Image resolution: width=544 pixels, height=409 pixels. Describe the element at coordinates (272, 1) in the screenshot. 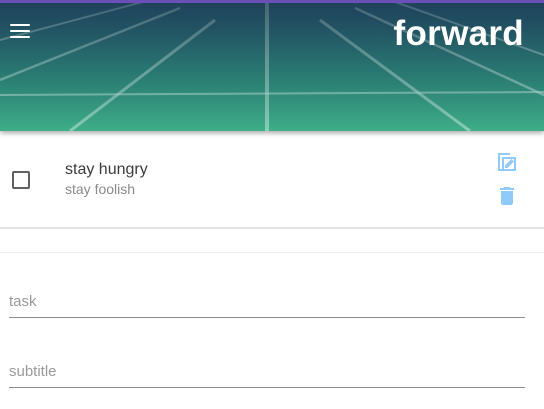

I see `header-top-strip` at that location.